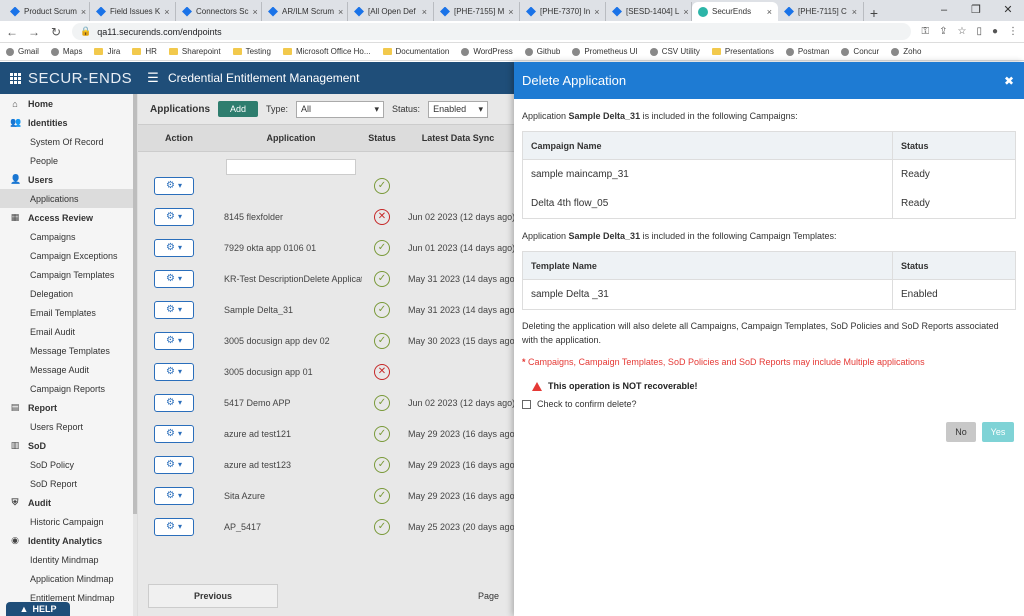 Image resolution: width=1024 pixels, height=616 pixels. What do you see at coordinates (587, 404) in the screenshot?
I see `confirm-delete-label: Check to confirm delete?` at bounding box center [587, 404].